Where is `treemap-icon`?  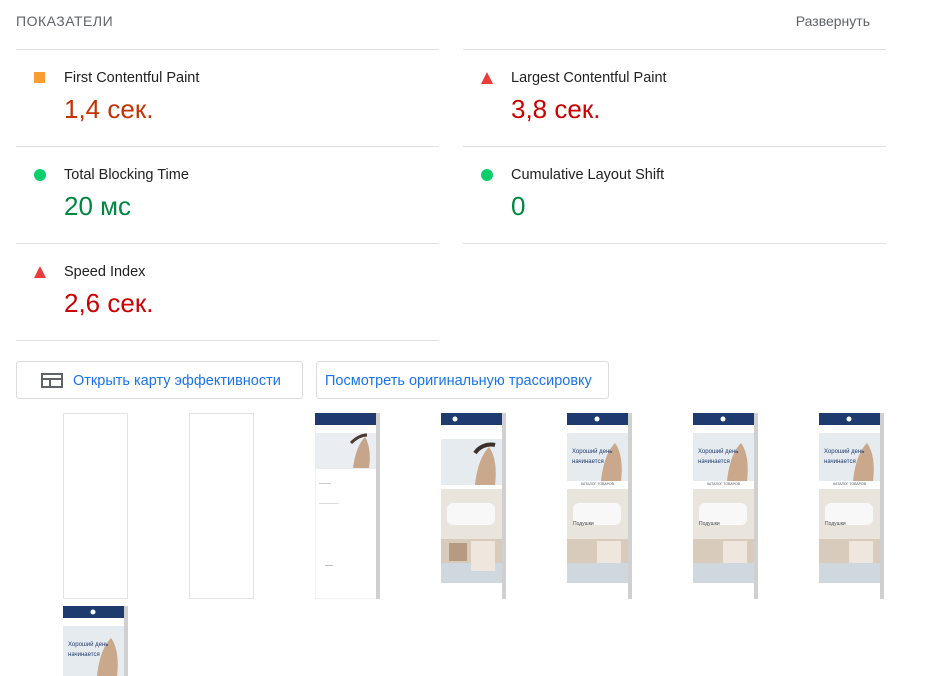 treemap-icon is located at coordinates (52, 380).